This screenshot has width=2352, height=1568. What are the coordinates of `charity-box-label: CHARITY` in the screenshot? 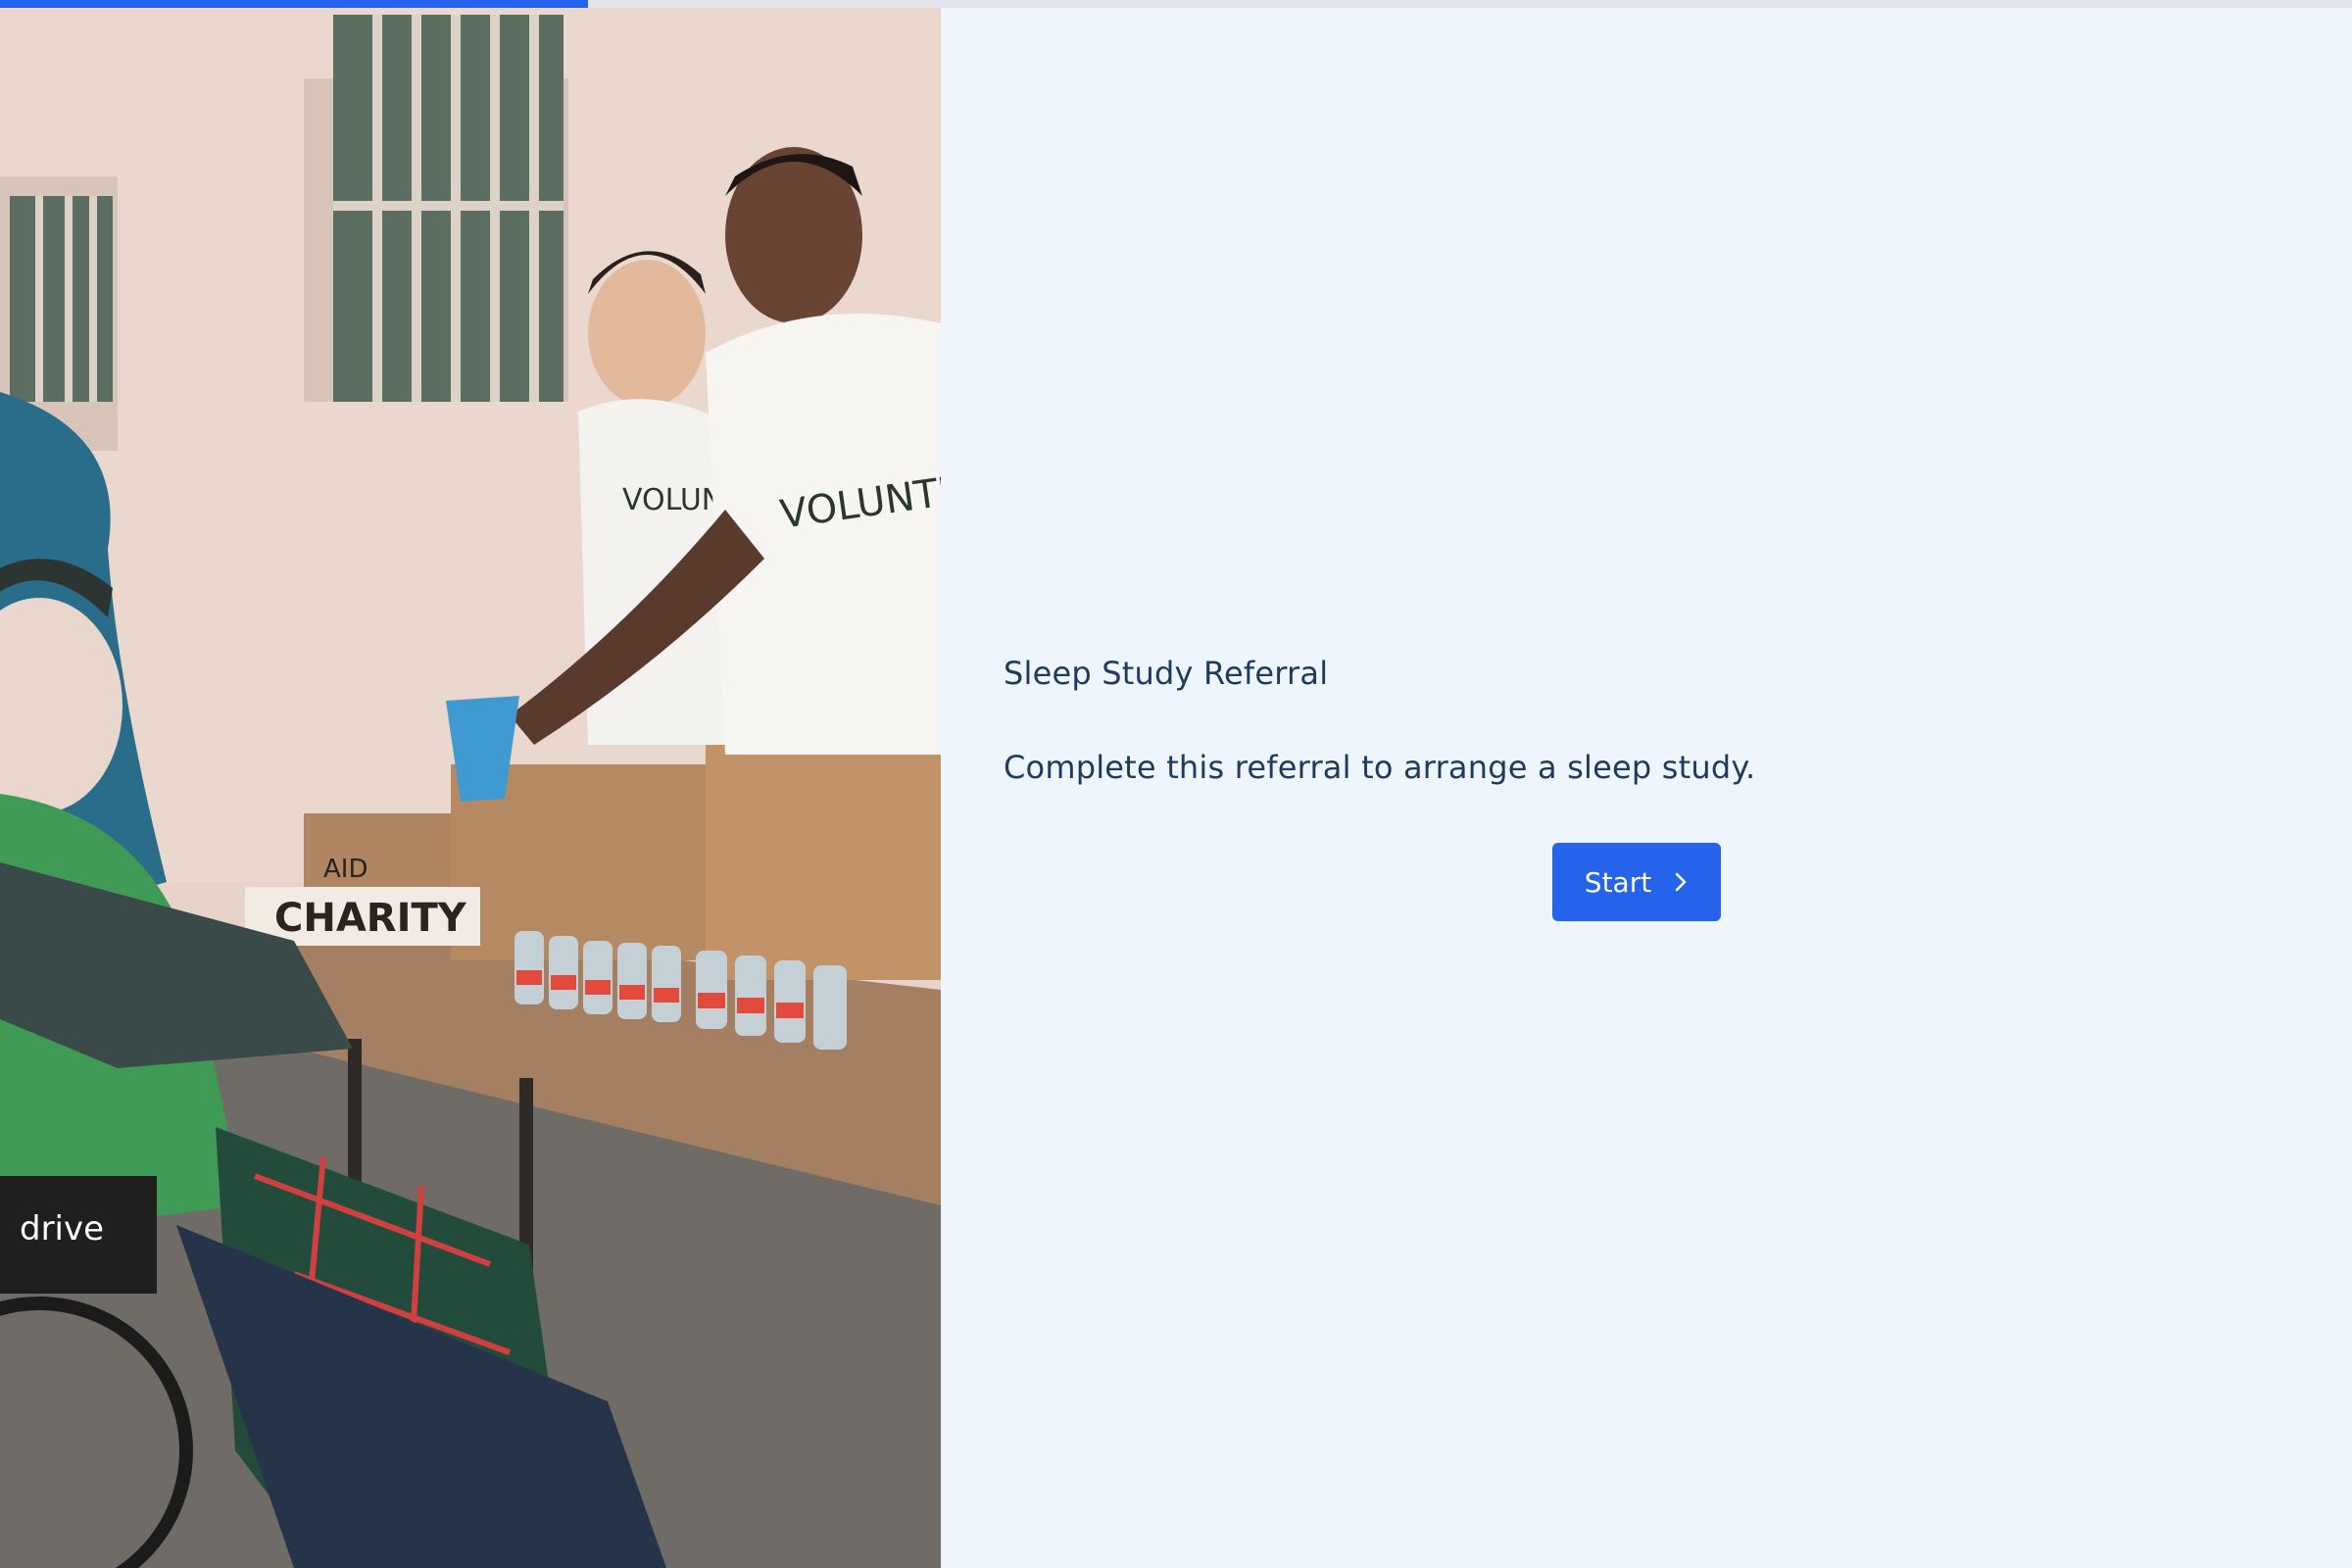 It's located at (370, 918).